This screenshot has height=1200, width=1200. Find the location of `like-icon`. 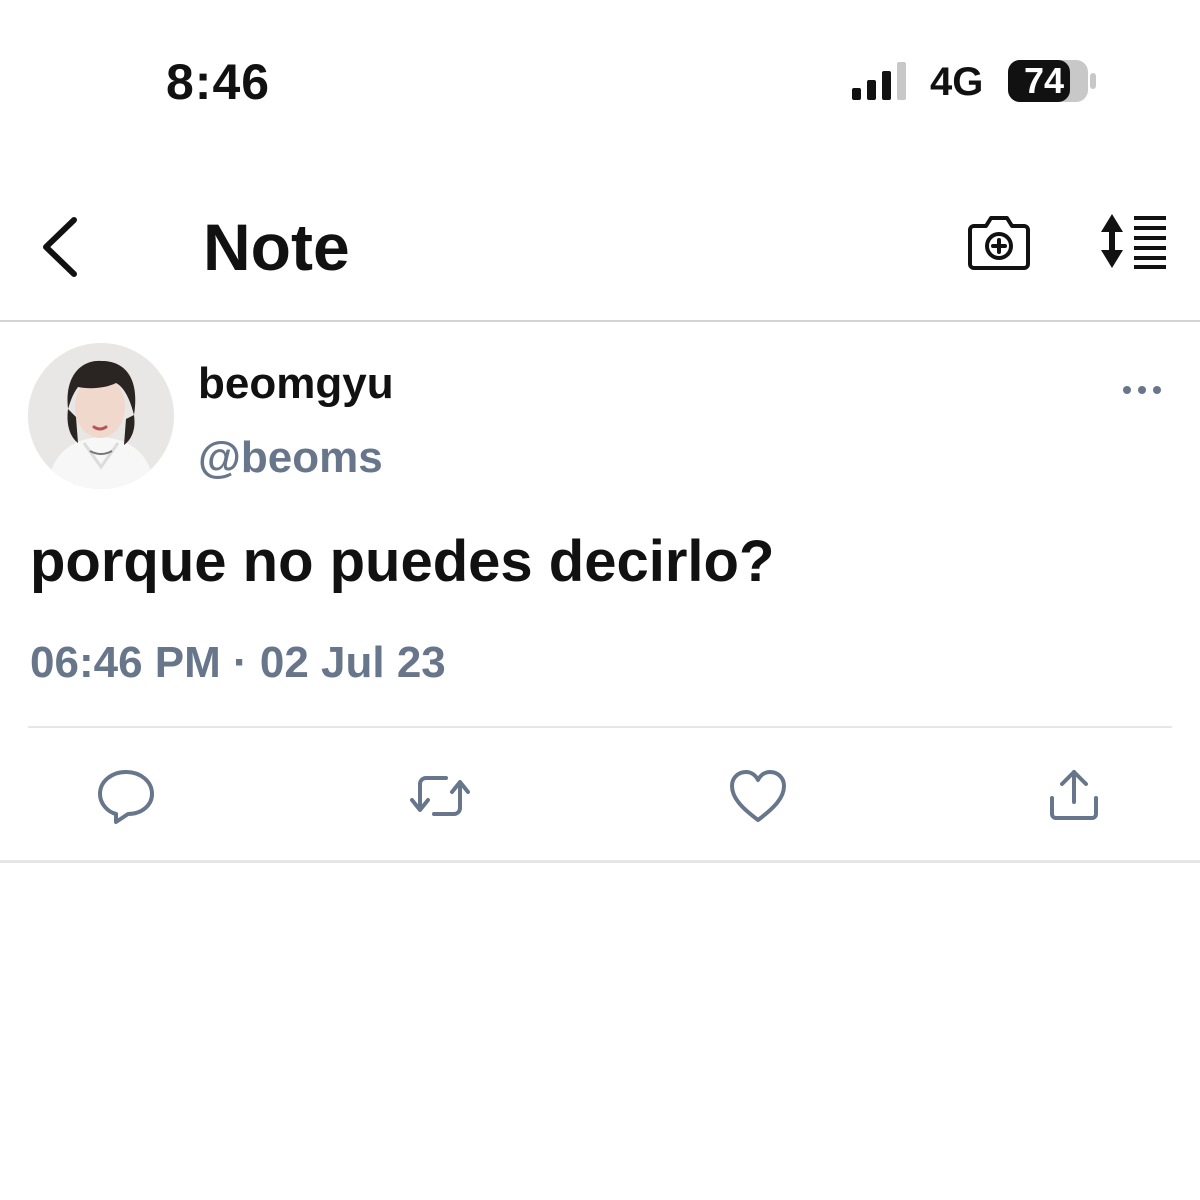

like-icon is located at coordinates (758, 796).